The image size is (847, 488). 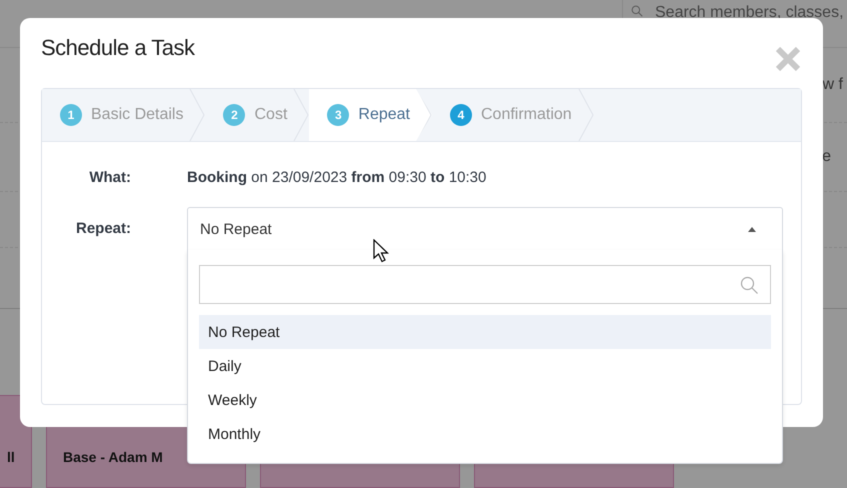 I want to click on wizard-step: 3 Repeat, so click(x=362, y=115).